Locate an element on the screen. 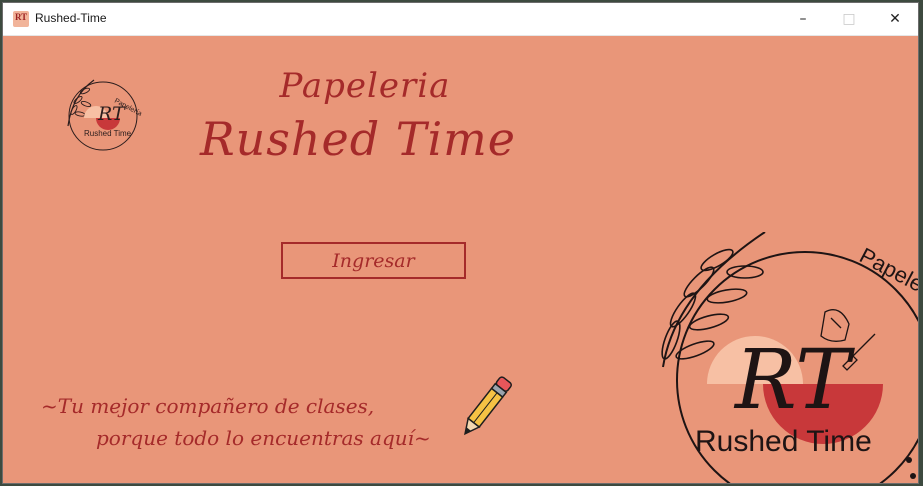 The width and height of the screenshot is (923, 486). pencil-icon is located at coordinates (488, 406).